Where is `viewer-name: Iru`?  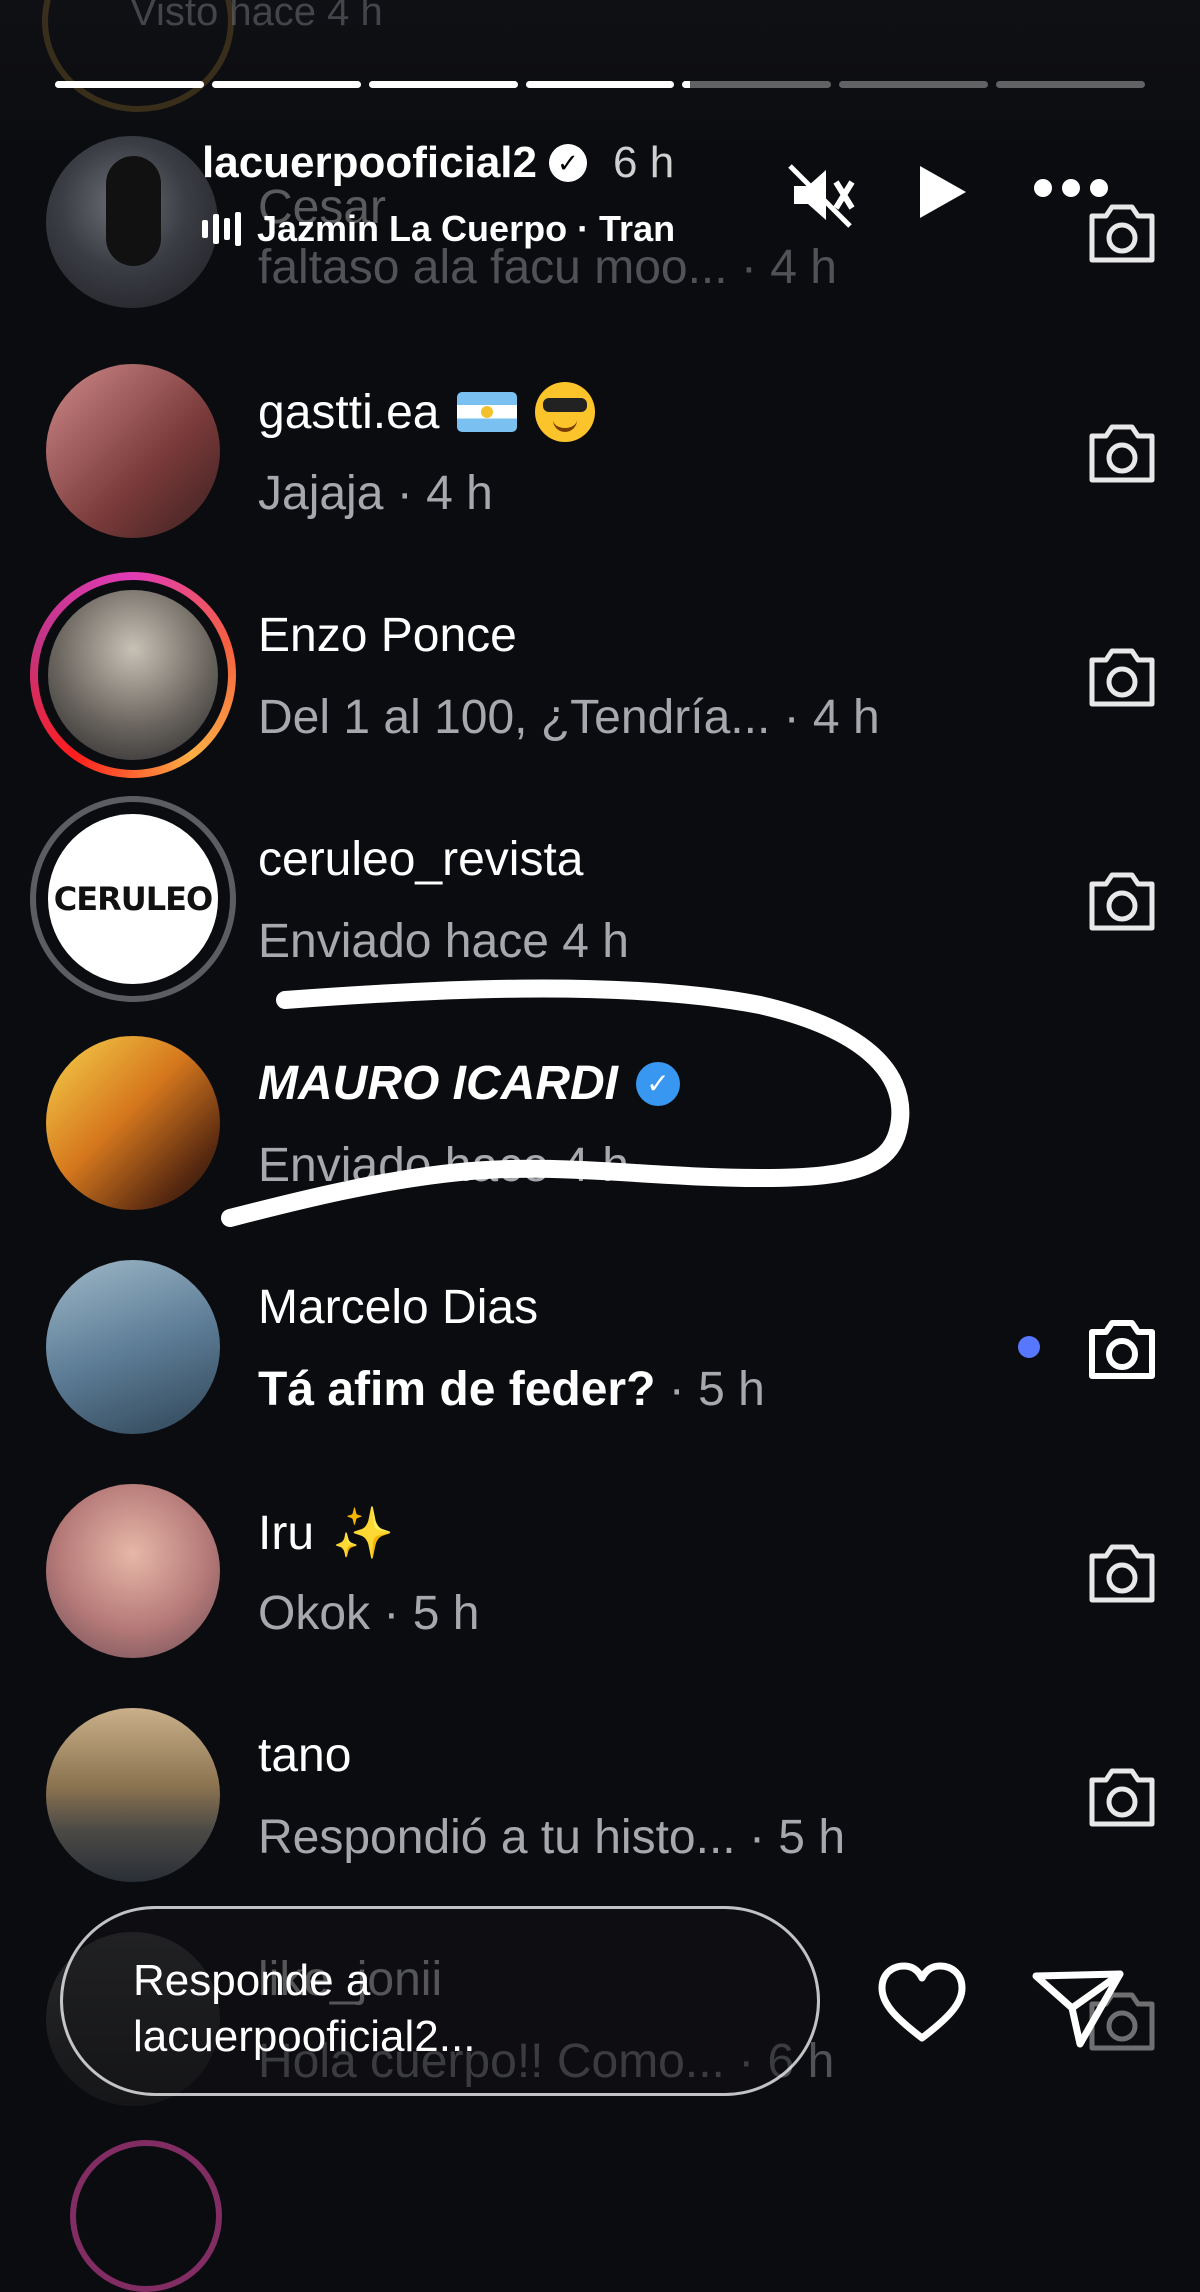
viewer-name: Iru is located at coordinates (286, 1533).